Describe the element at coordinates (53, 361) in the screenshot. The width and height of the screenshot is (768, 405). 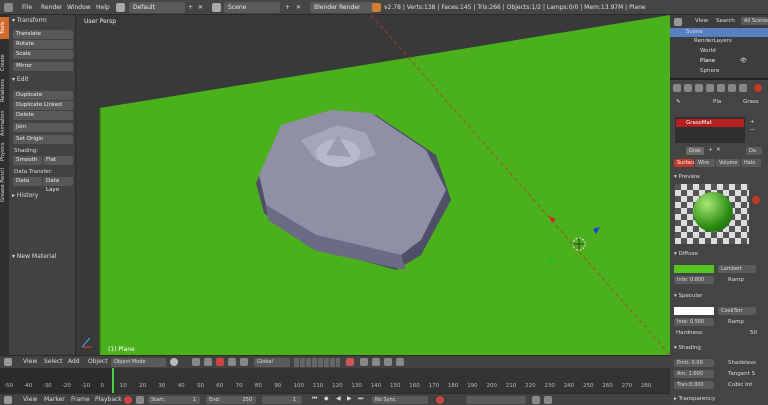
I see `select-menu: Select` at that location.